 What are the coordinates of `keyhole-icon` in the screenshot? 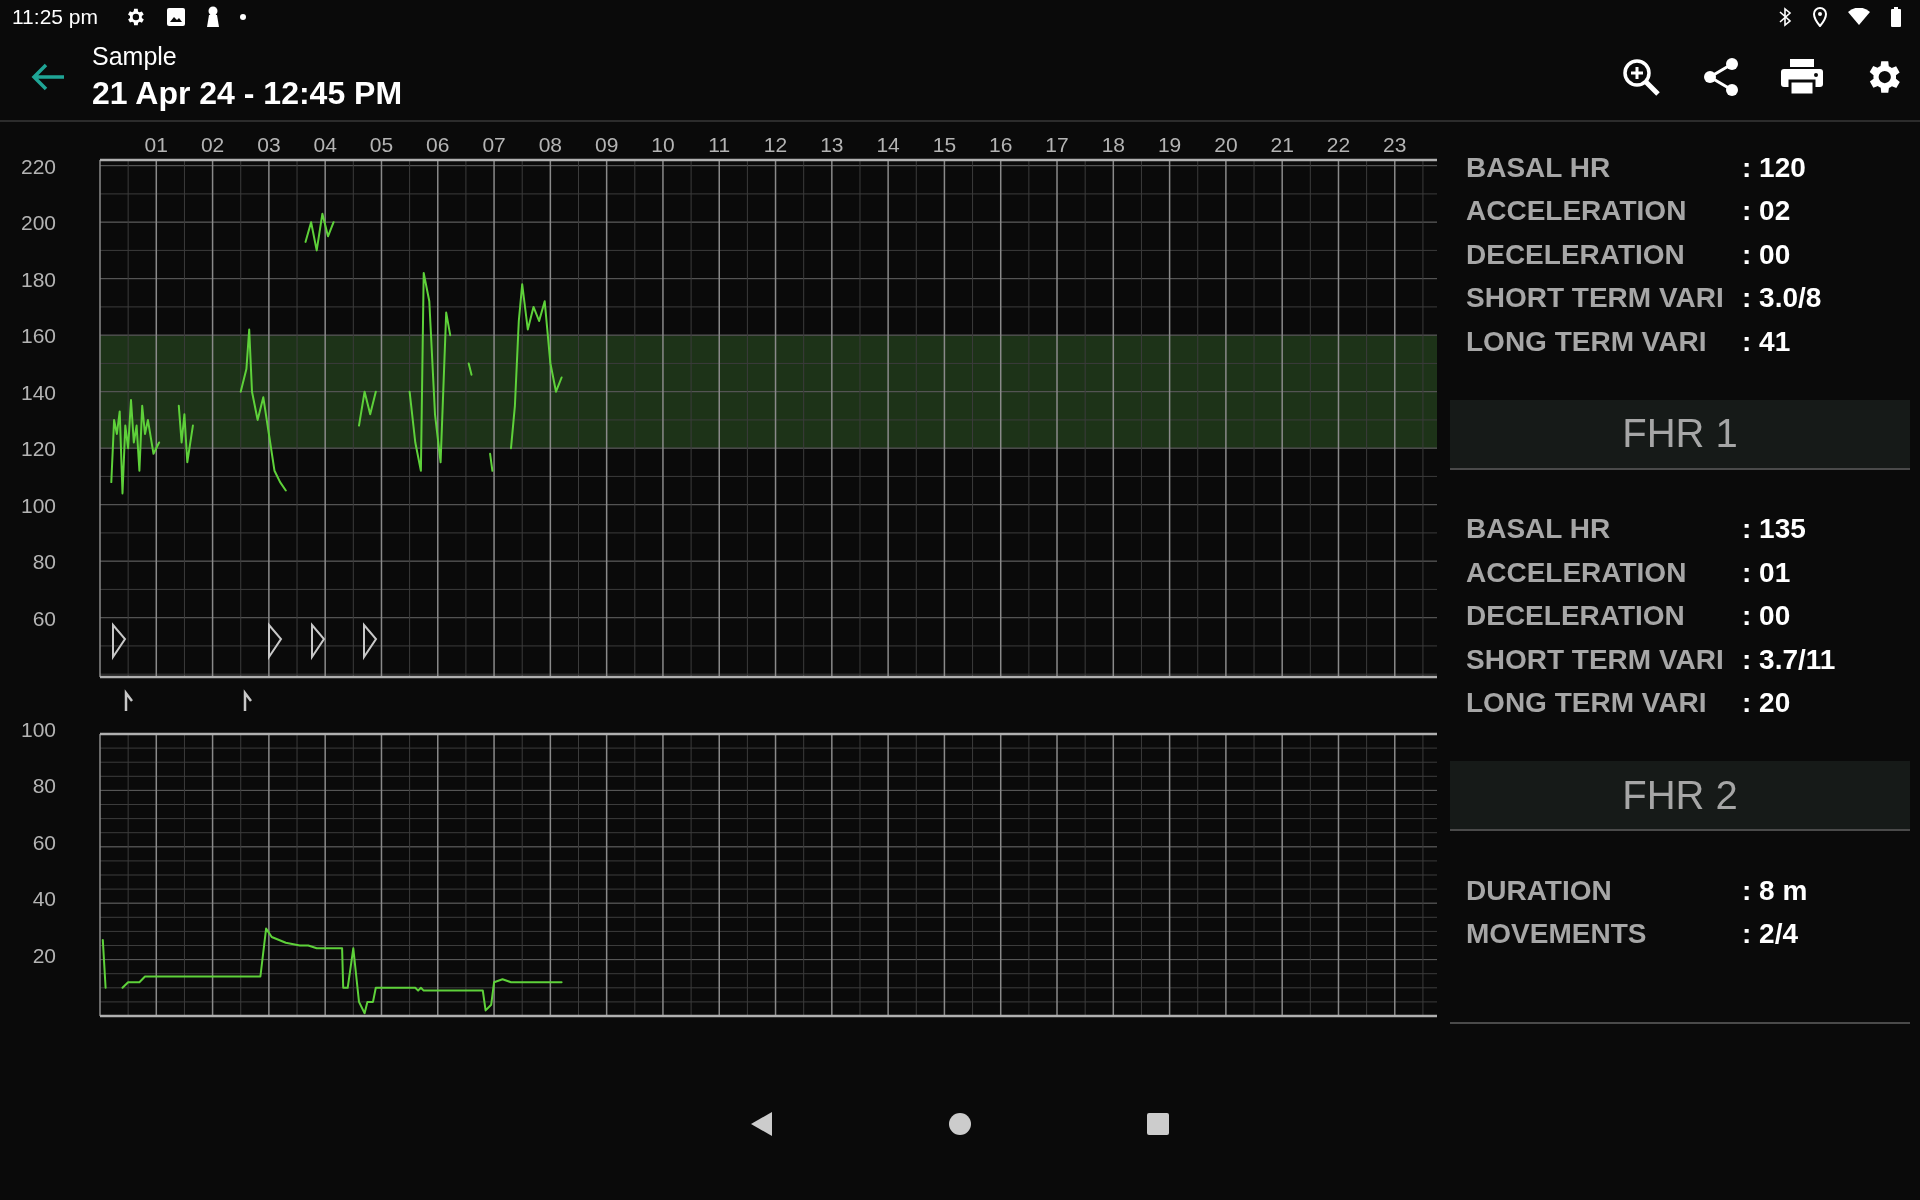 It's located at (213, 17).